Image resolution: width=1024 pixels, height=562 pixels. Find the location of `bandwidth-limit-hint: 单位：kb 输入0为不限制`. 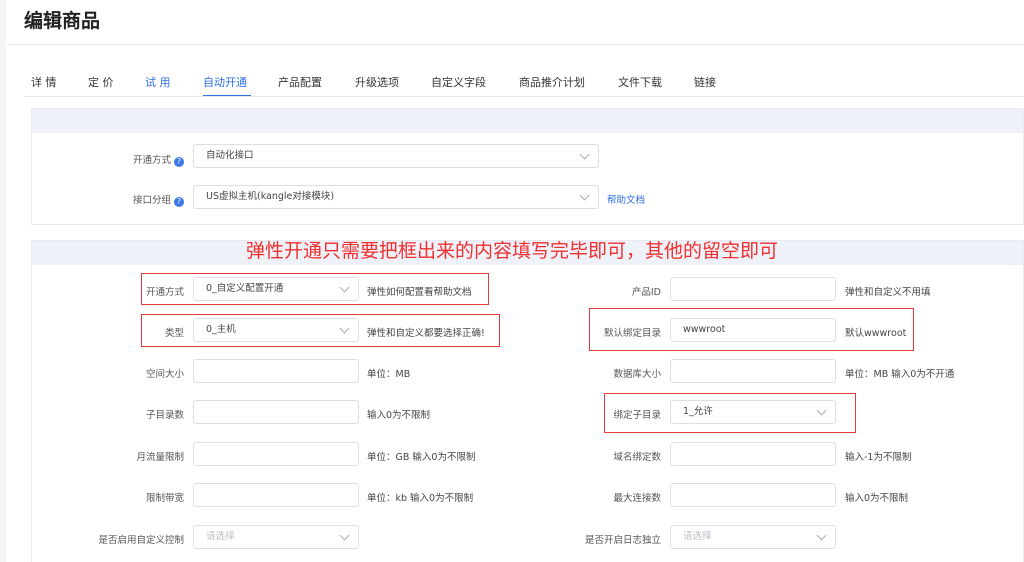

bandwidth-limit-hint: 单位：kb 输入0为不限制 is located at coordinates (420, 498).